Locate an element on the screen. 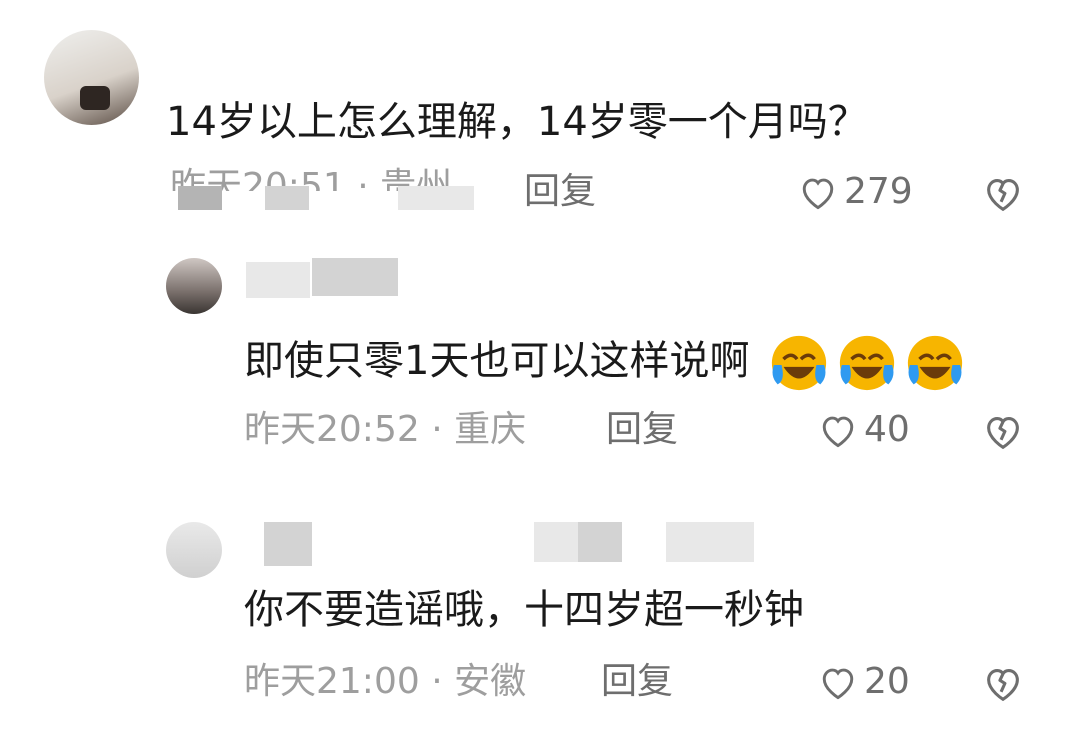 The height and width of the screenshot is (742, 1079). comment-meta: 昨天20:52 · 重庆 is located at coordinates (385, 429).